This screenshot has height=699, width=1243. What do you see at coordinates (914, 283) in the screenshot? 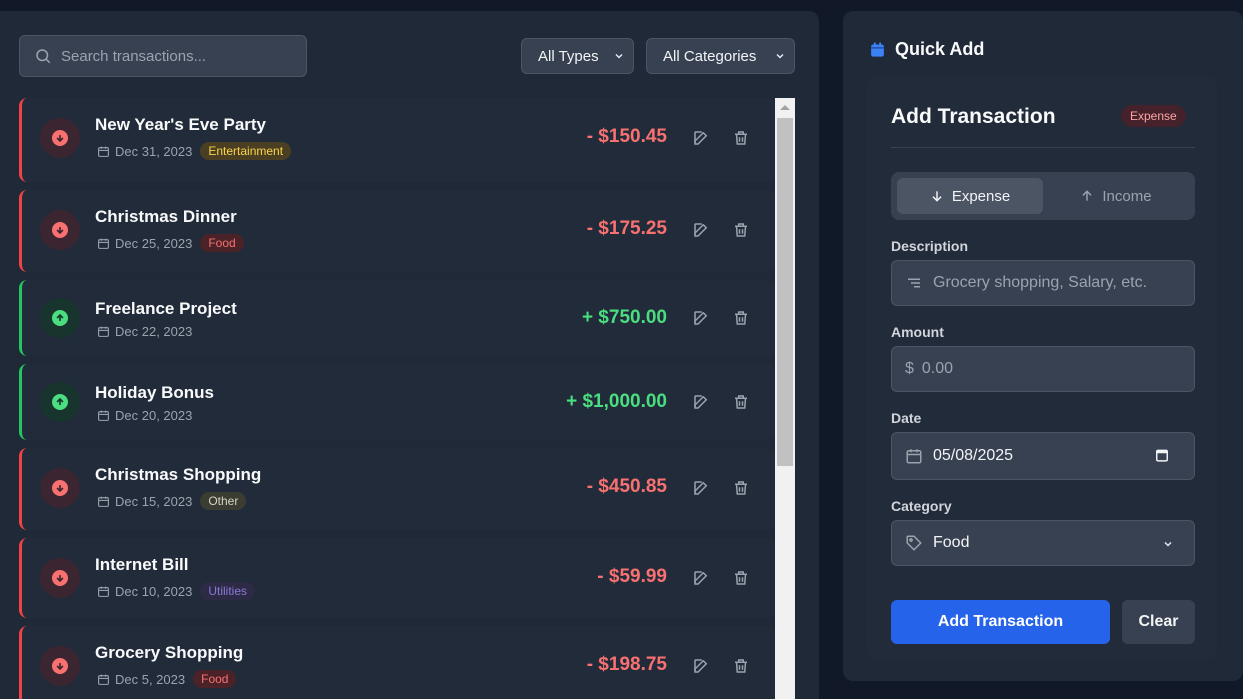
I see `lines-icon` at bounding box center [914, 283].